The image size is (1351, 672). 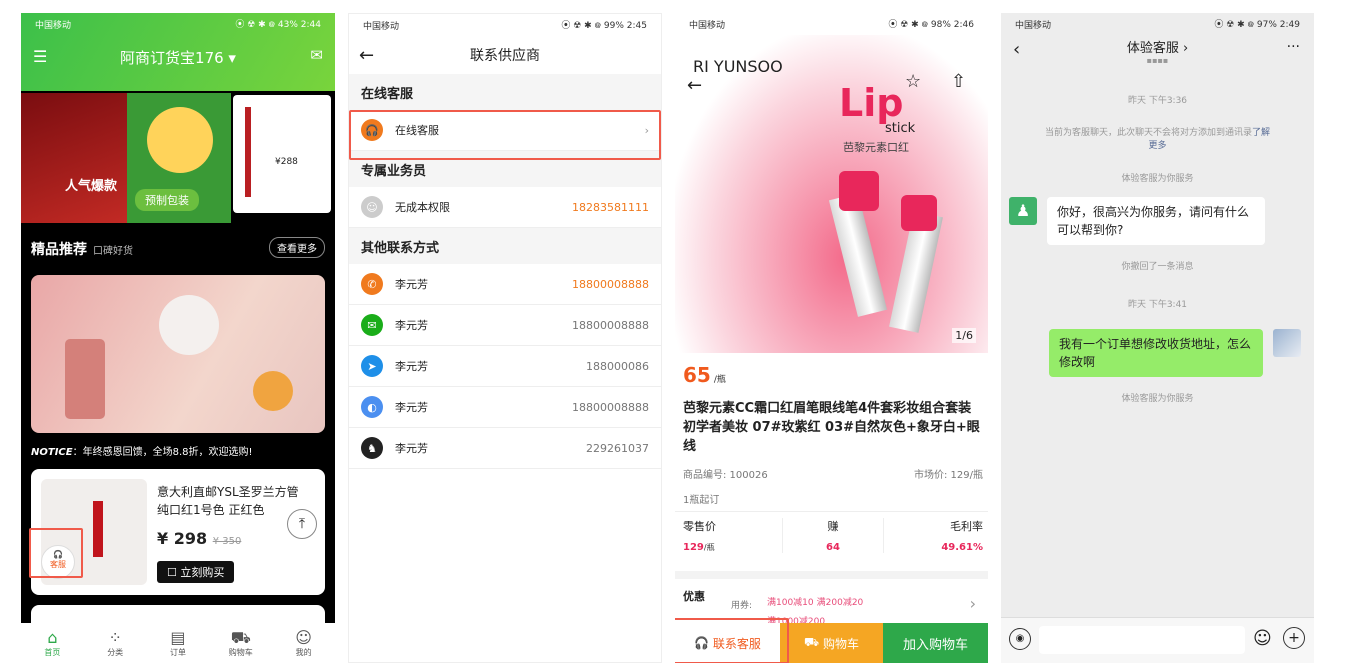 I want to click on price-original: ¥ 350, so click(x=227, y=541).